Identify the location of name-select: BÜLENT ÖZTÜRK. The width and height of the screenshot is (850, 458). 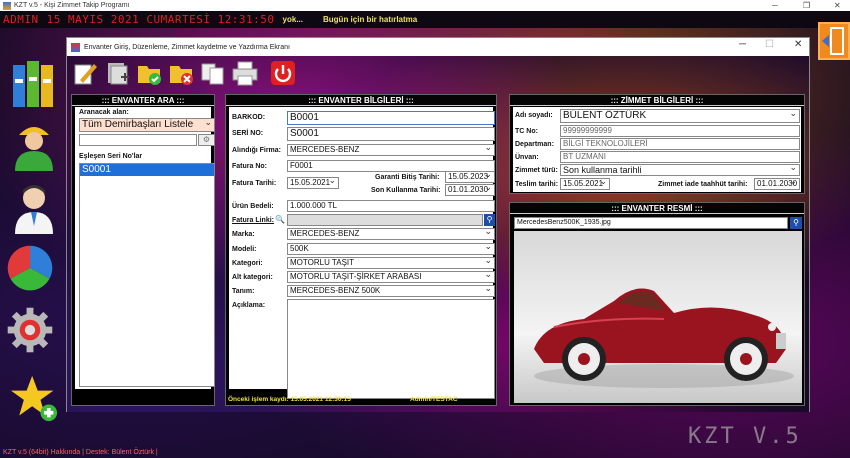
(680, 116).